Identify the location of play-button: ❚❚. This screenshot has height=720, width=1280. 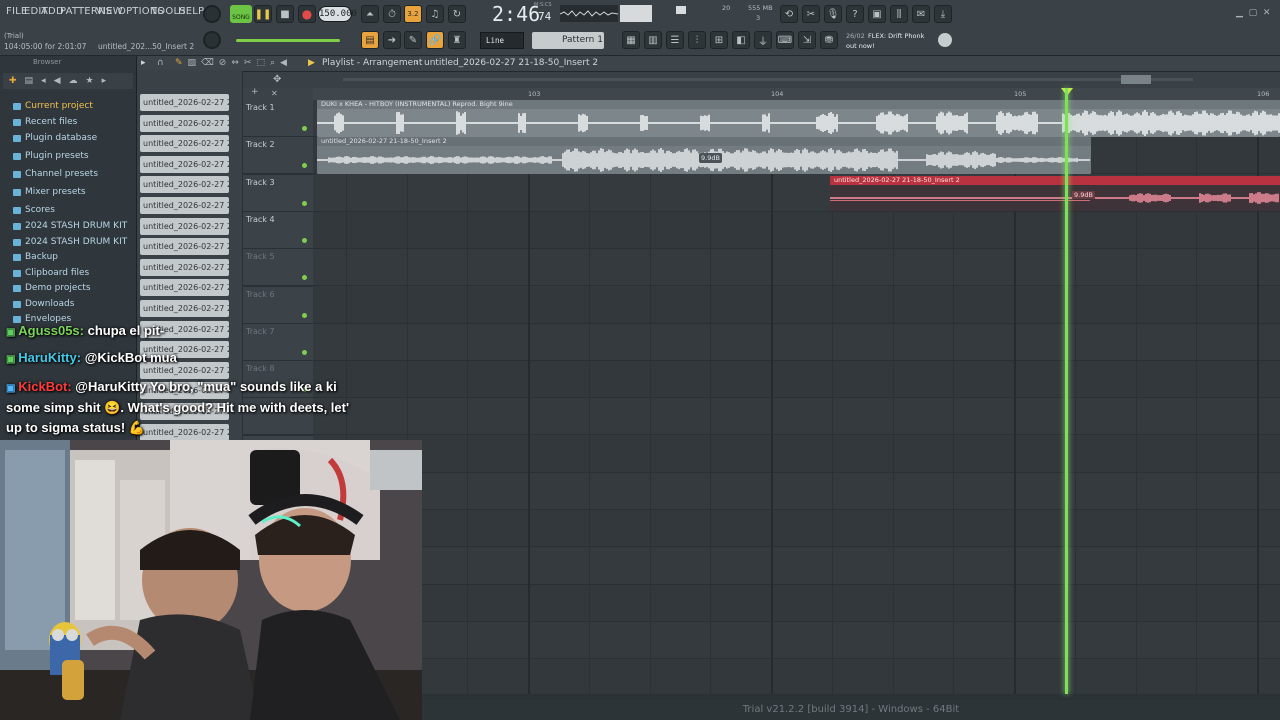
(263, 14).